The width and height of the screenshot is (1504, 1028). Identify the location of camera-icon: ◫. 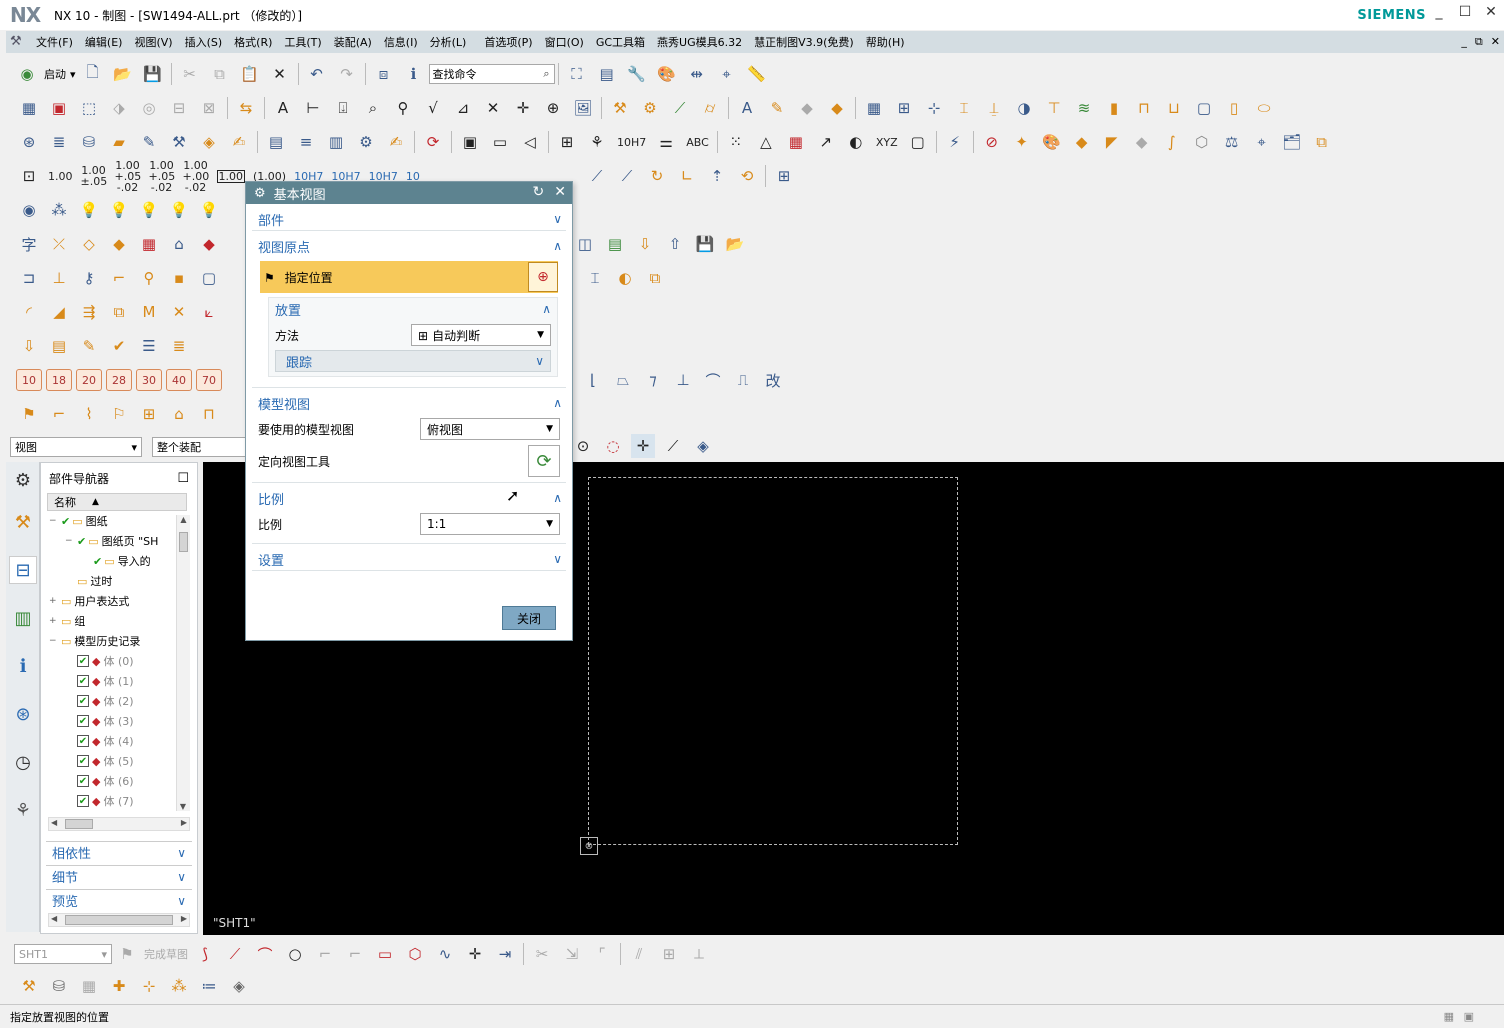
(585, 244).